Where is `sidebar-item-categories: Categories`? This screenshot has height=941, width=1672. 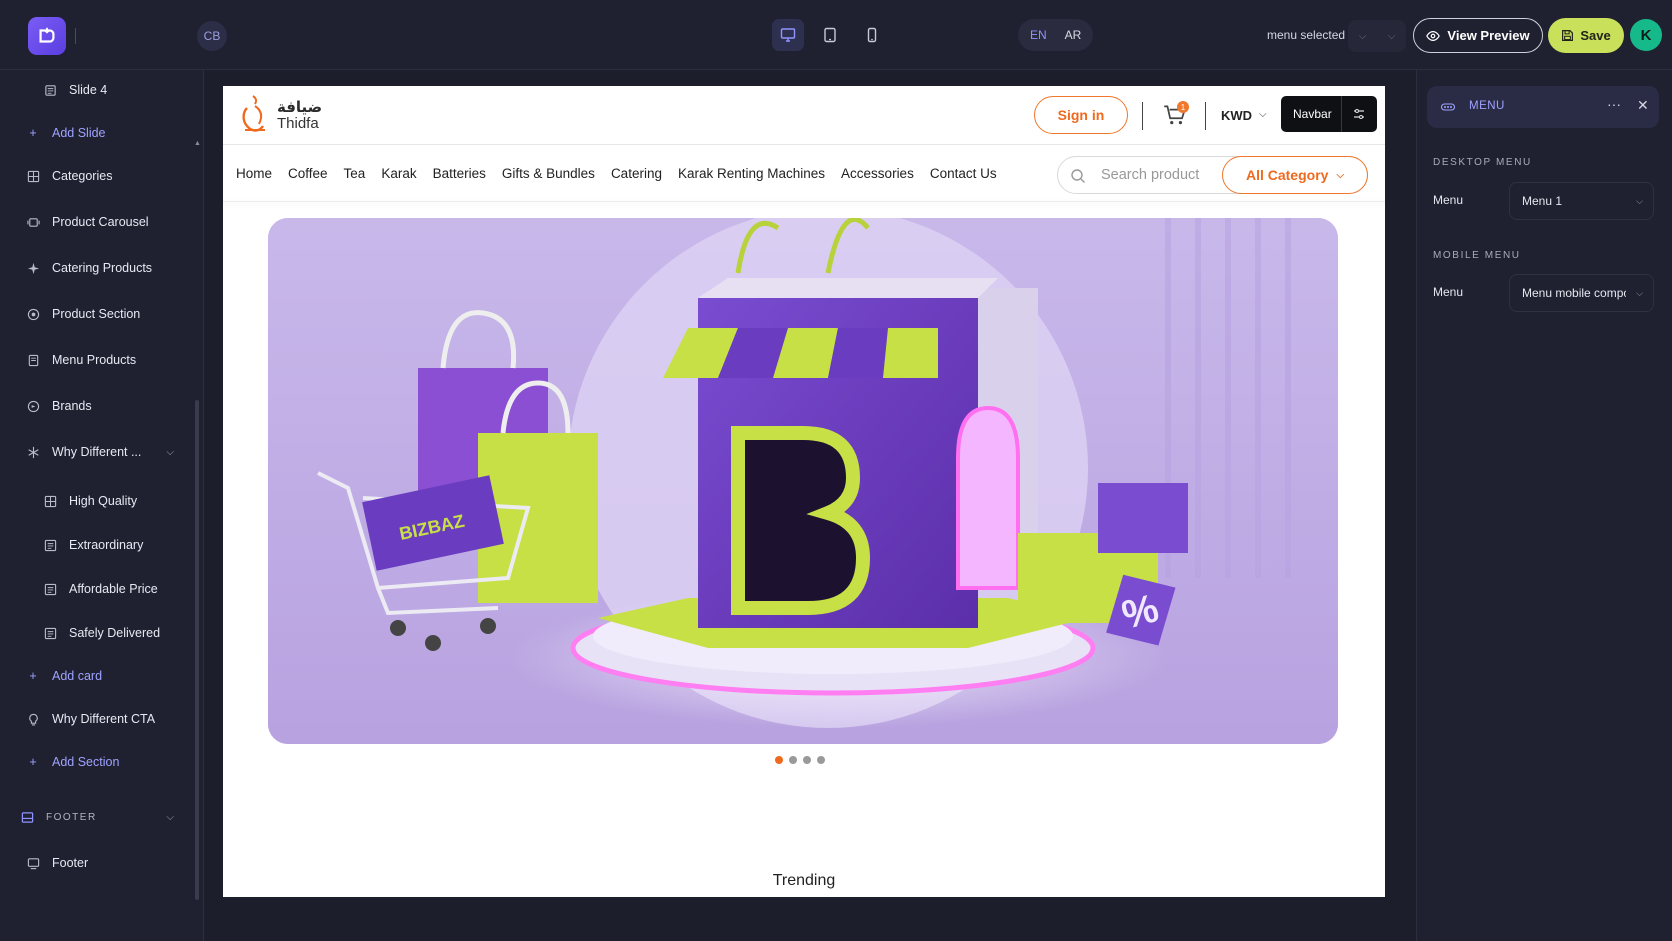
sidebar-item-categories: Categories is located at coordinates (90, 176).